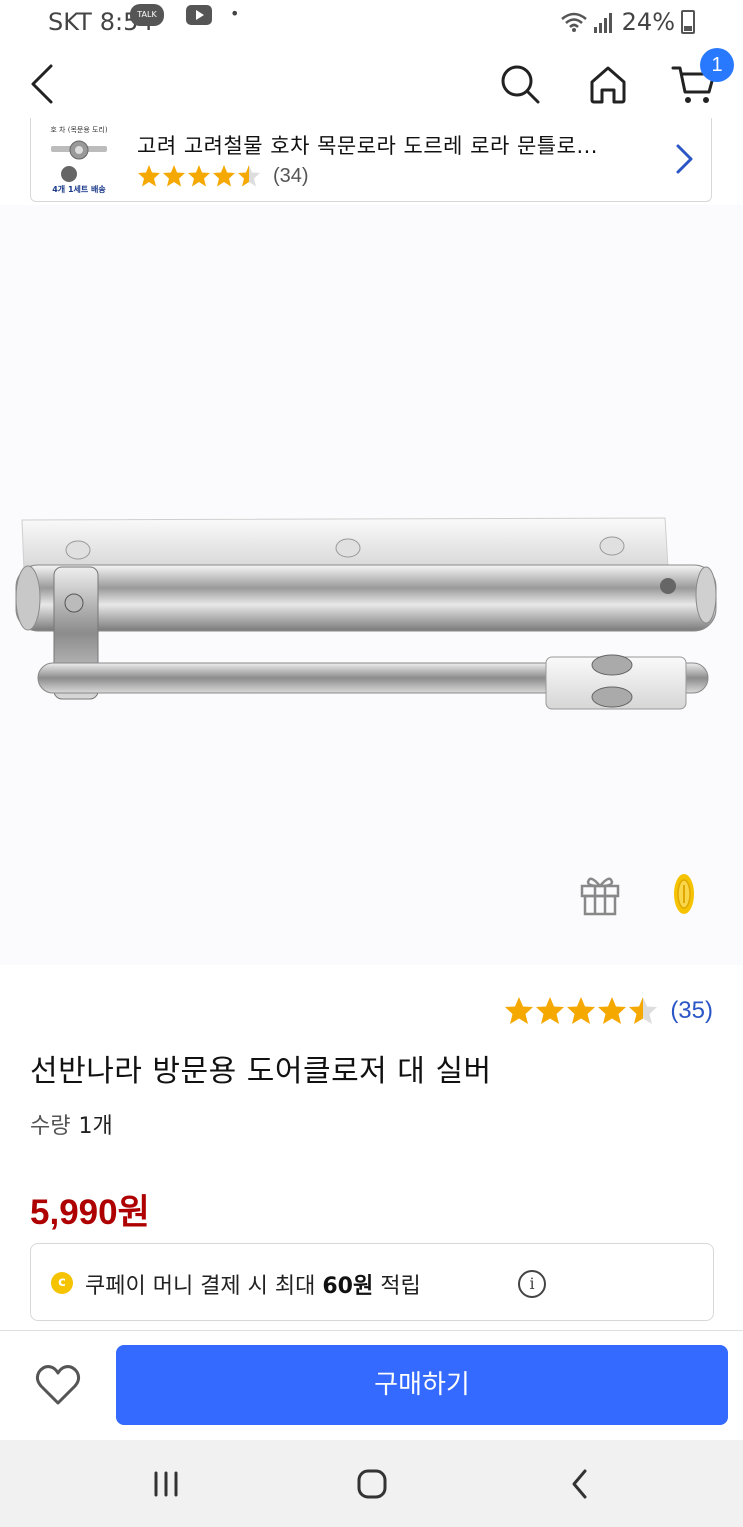  I want to click on recent-apps-icon, so click(166, 1484).